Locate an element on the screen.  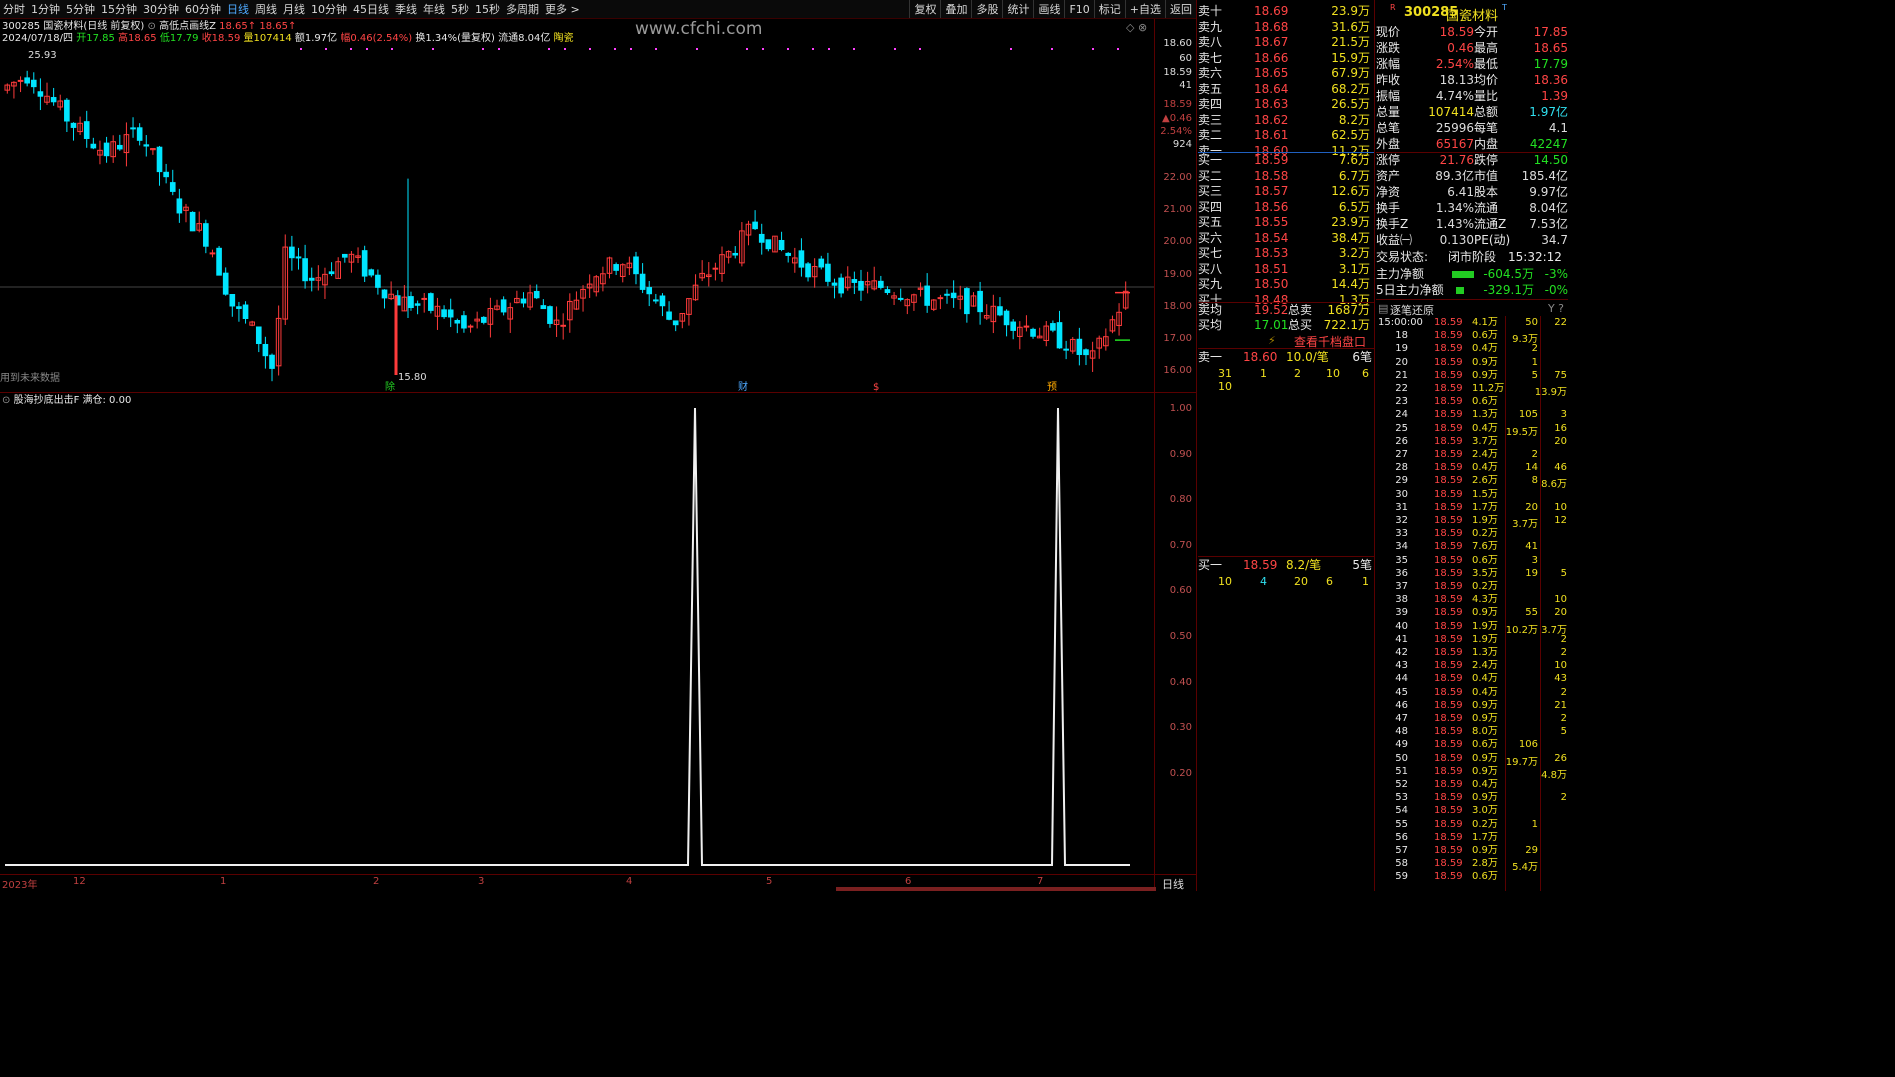
bid-row: 买三 18.57 12.6万 is located at coordinates (1286, 192).